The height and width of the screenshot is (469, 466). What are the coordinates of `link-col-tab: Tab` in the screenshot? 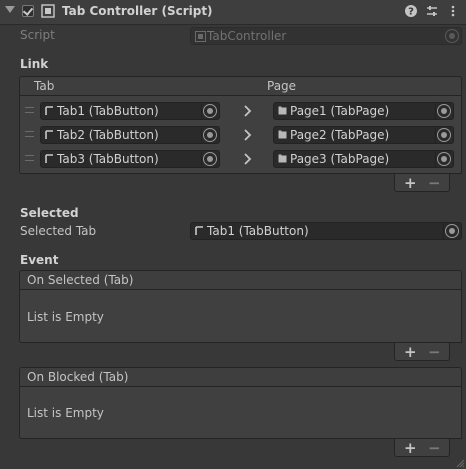 It's located at (44, 86).